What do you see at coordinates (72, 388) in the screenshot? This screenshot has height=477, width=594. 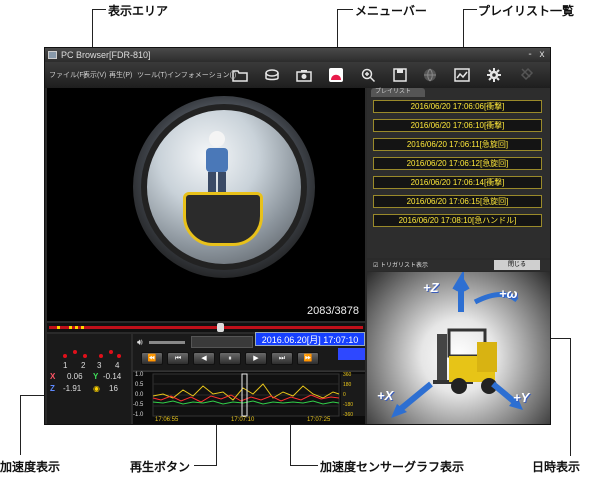 I see `z-accel-value: -1.91` at bounding box center [72, 388].